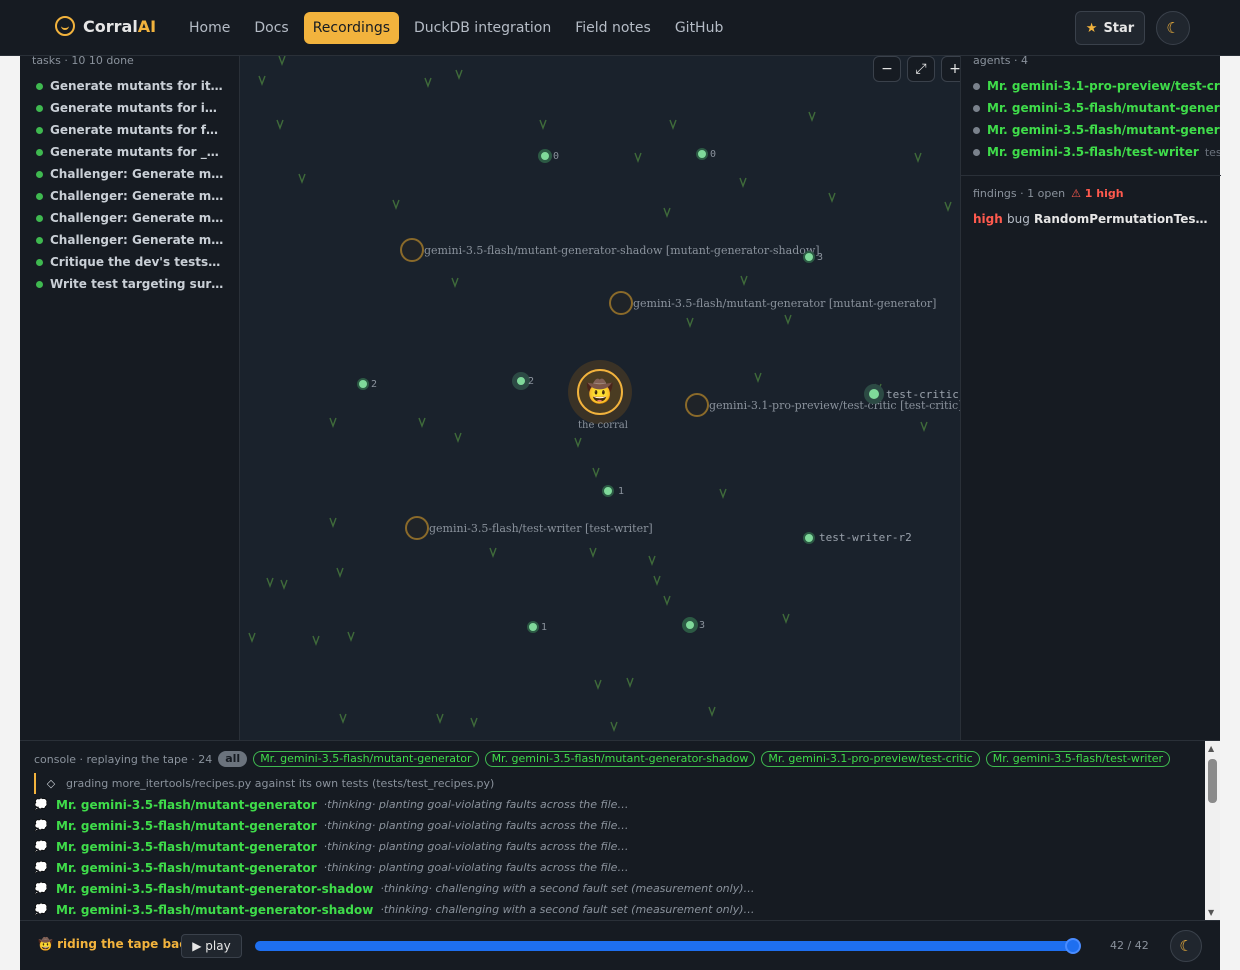 The height and width of the screenshot is (970, 1240). What do you see at coordinates (123, 759) in the screenshot?
I see `console-title: console · replaying the tape · 24` at bounding box center [123, 759].